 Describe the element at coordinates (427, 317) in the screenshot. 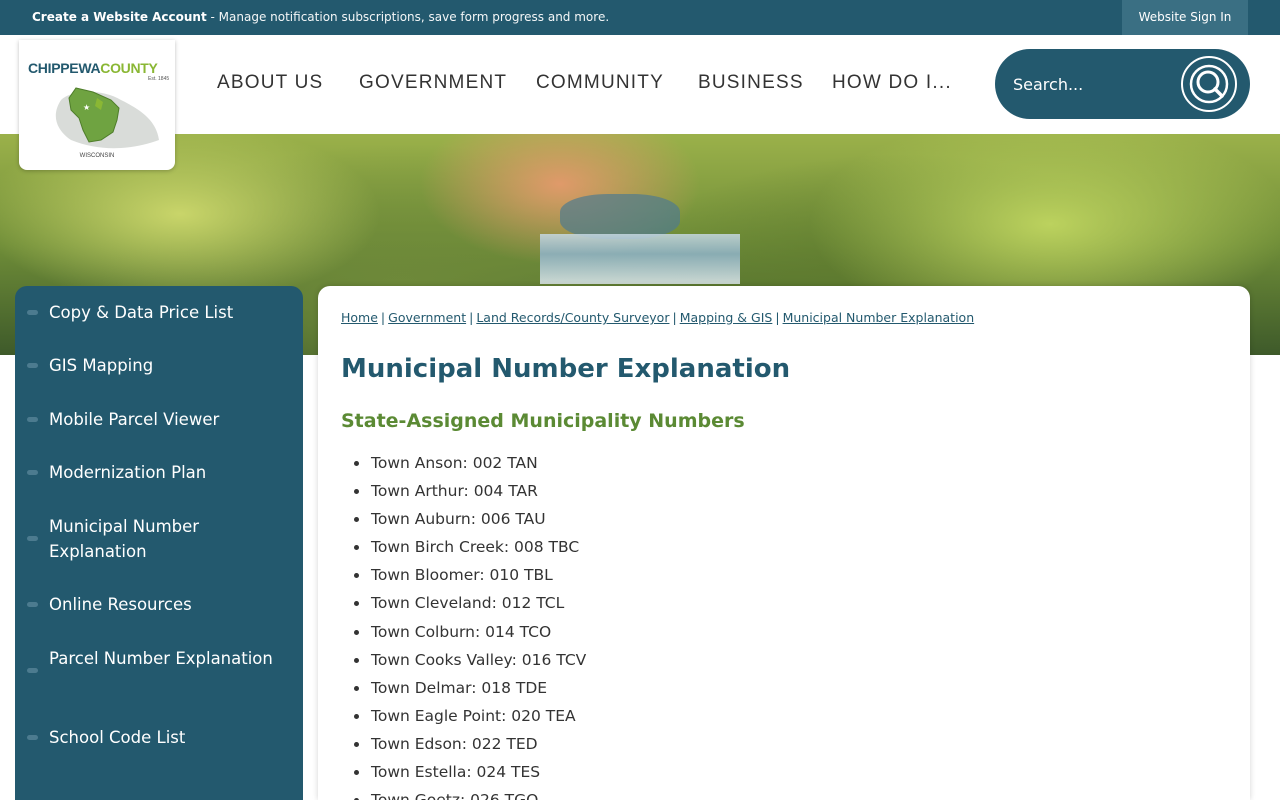

I see `breadcrumb-government: Government` at that location.